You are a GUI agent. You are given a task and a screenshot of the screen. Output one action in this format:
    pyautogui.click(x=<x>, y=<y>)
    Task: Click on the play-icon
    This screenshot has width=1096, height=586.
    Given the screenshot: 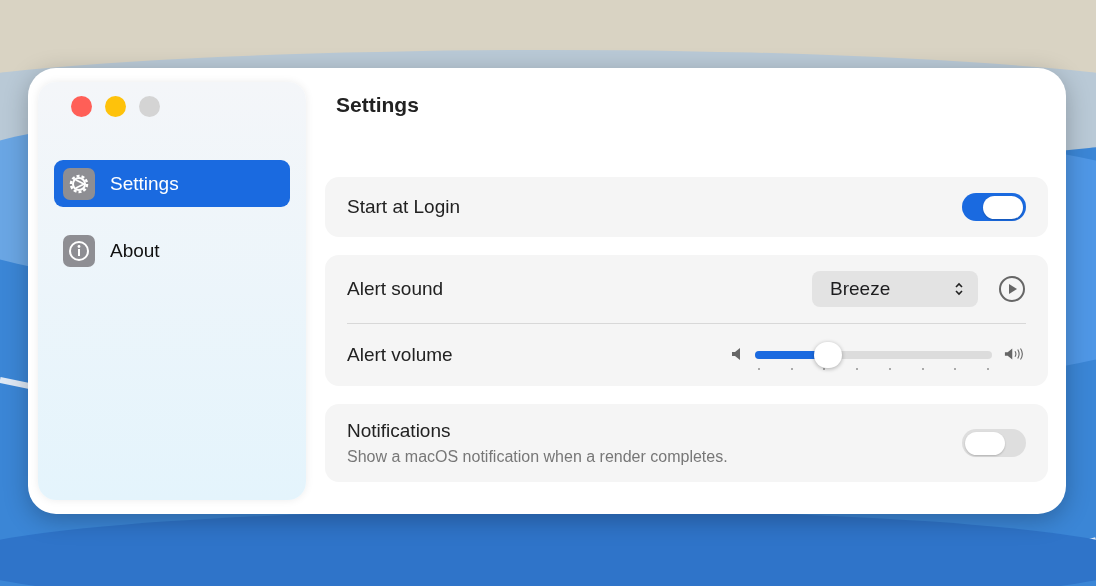 What is the action you would take?
    pyautogui.click(x=1012, y=289)
    